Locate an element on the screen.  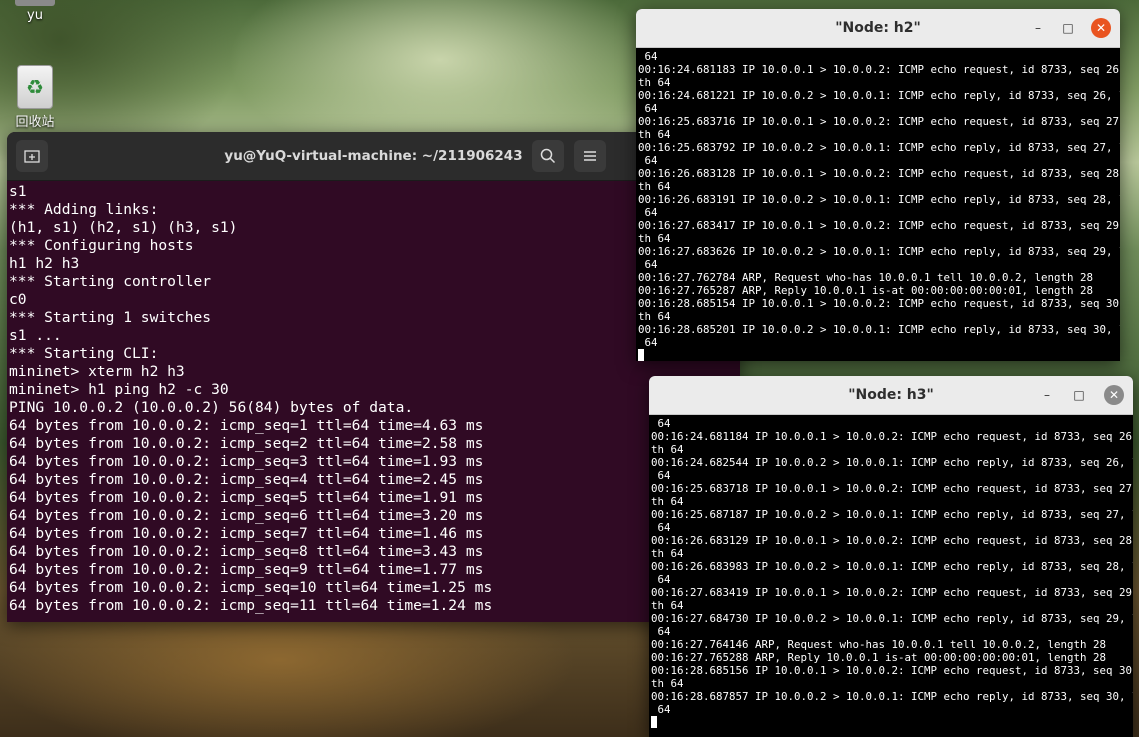
minimize-icon: – is located at coordinates (1038, 28).